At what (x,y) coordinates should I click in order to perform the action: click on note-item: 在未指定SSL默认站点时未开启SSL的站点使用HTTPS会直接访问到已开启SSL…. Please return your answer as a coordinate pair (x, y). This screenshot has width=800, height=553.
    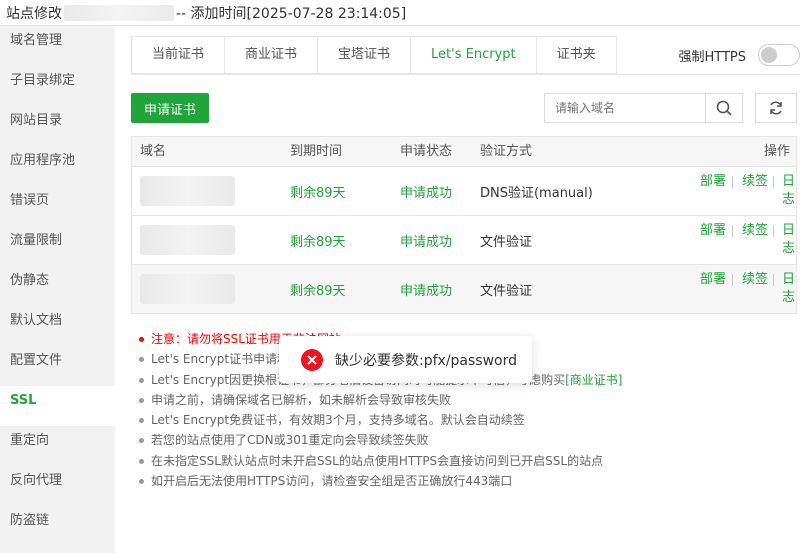
    Looking at the image, I should click on (417, 461).